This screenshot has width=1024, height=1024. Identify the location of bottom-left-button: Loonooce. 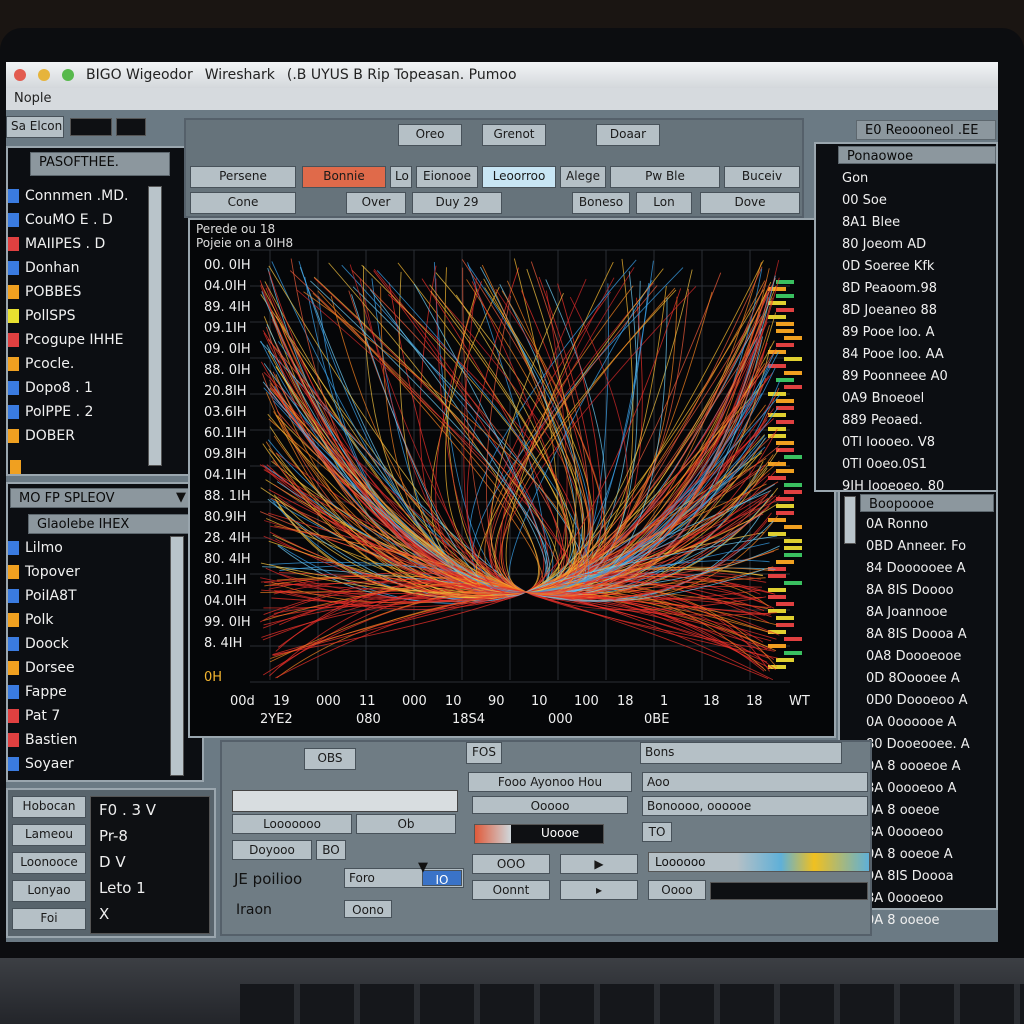
(49, 863).